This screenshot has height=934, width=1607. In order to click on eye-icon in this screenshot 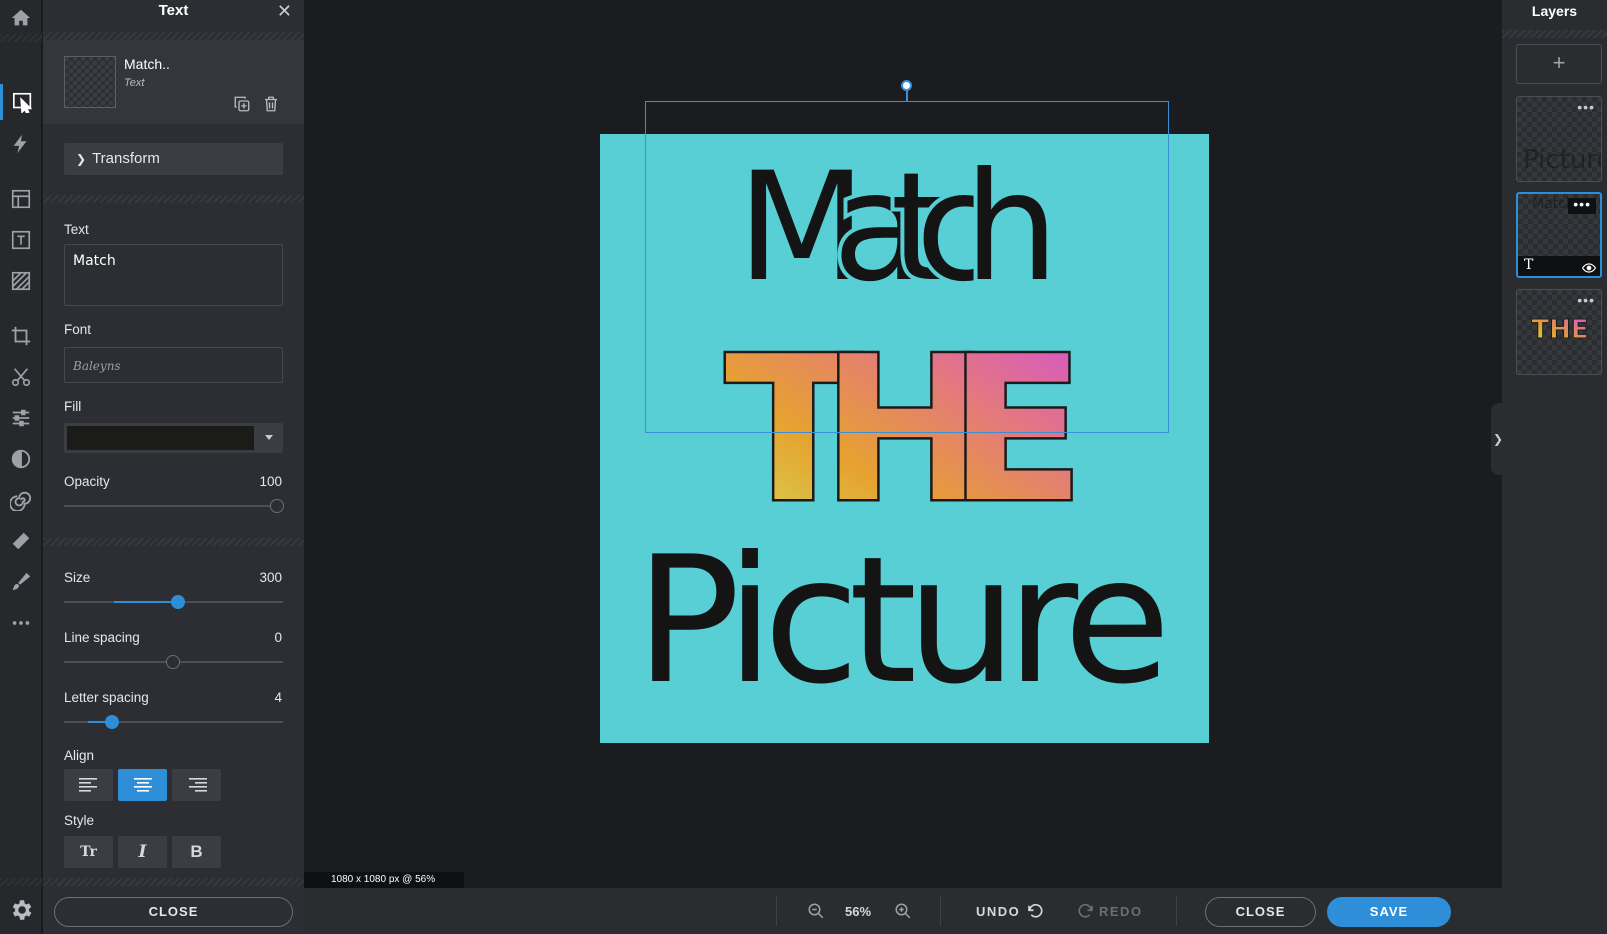, I will do `click(1589, 266)`.